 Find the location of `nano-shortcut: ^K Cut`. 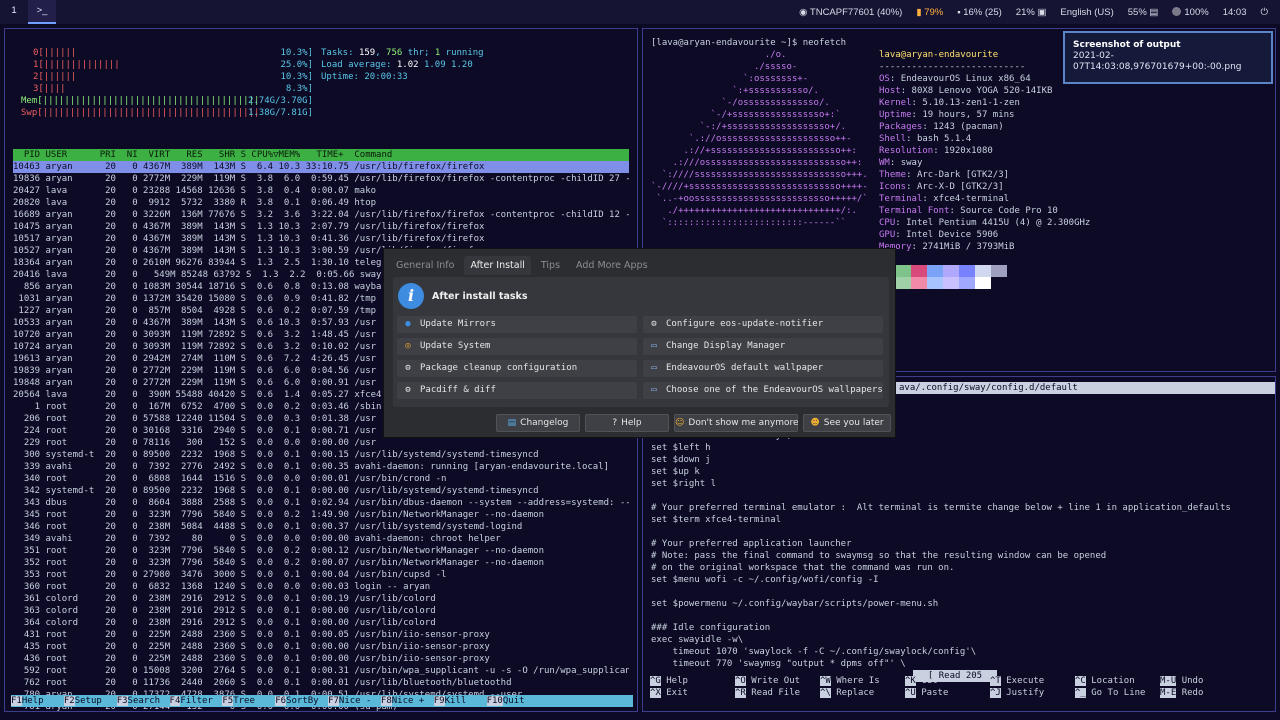

nano-shortcut: ^K Cut is located at coordinates (921, 681).